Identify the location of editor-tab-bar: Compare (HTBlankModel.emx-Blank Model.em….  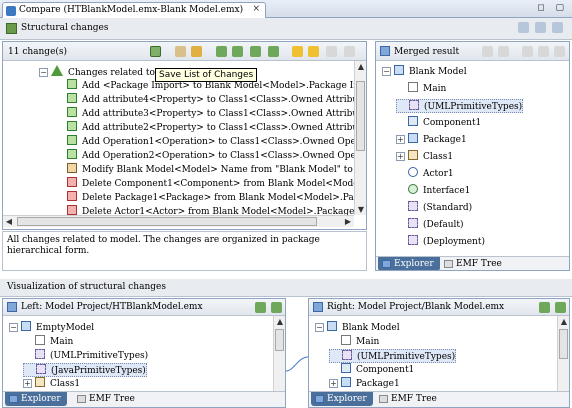
(286, 9).